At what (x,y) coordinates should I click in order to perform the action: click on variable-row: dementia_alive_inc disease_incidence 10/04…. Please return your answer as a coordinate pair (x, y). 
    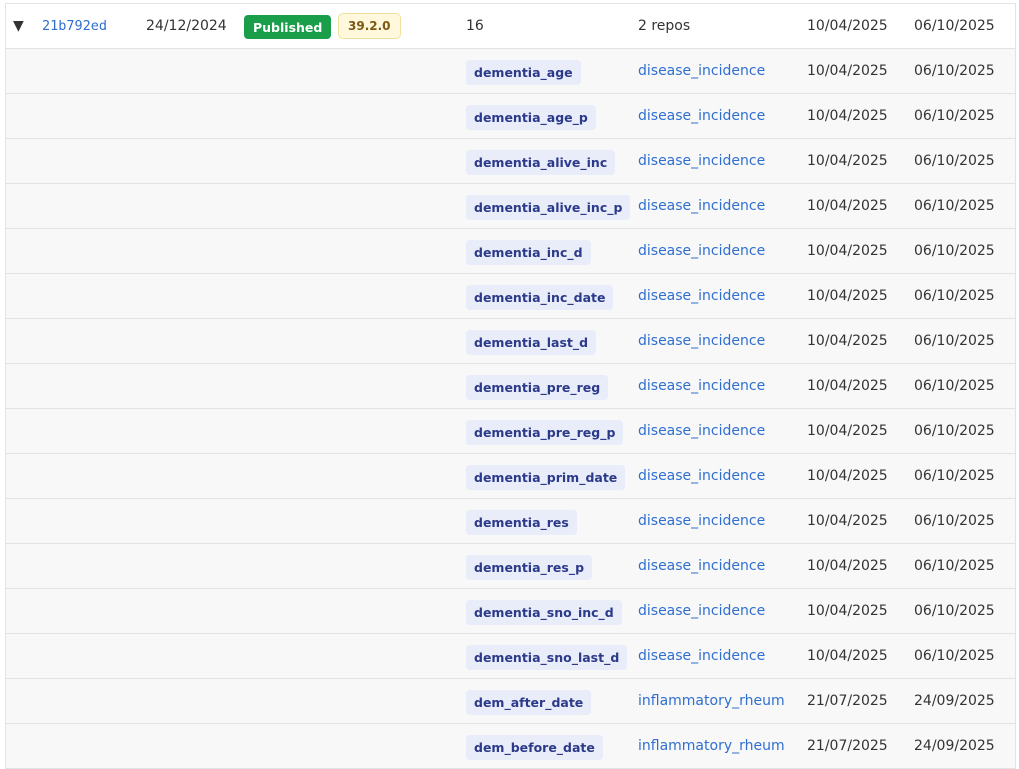
    Looking at the image, I should click on (510, 161).